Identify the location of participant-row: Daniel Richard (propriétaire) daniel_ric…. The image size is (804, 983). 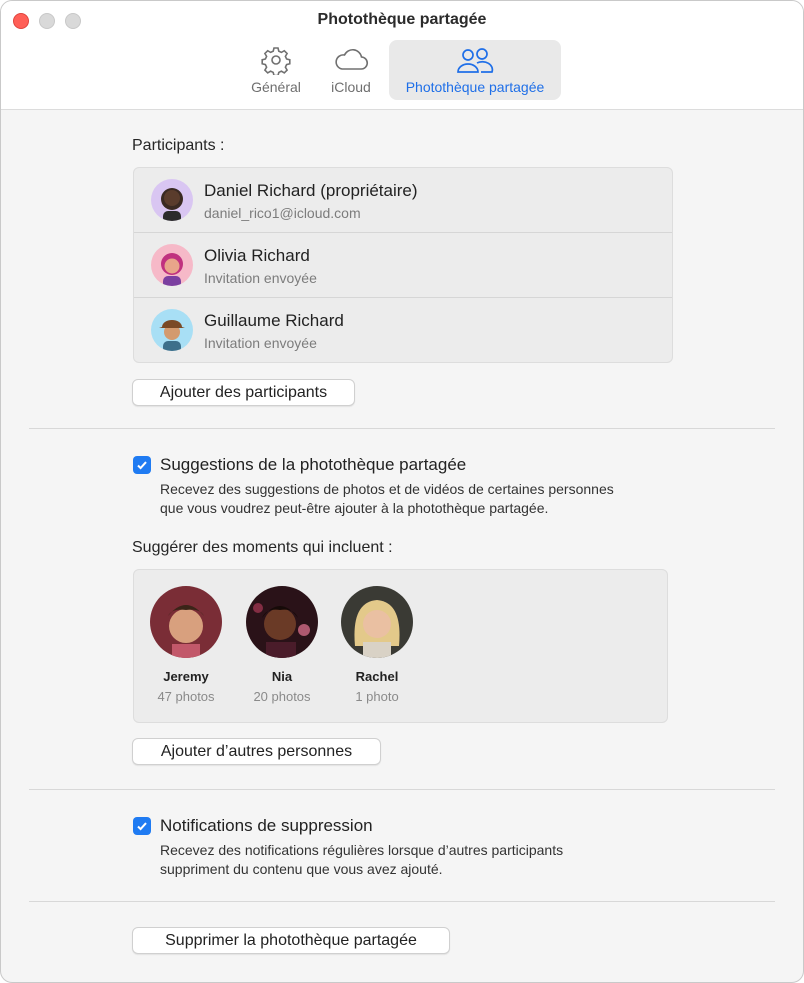
(403, 200).